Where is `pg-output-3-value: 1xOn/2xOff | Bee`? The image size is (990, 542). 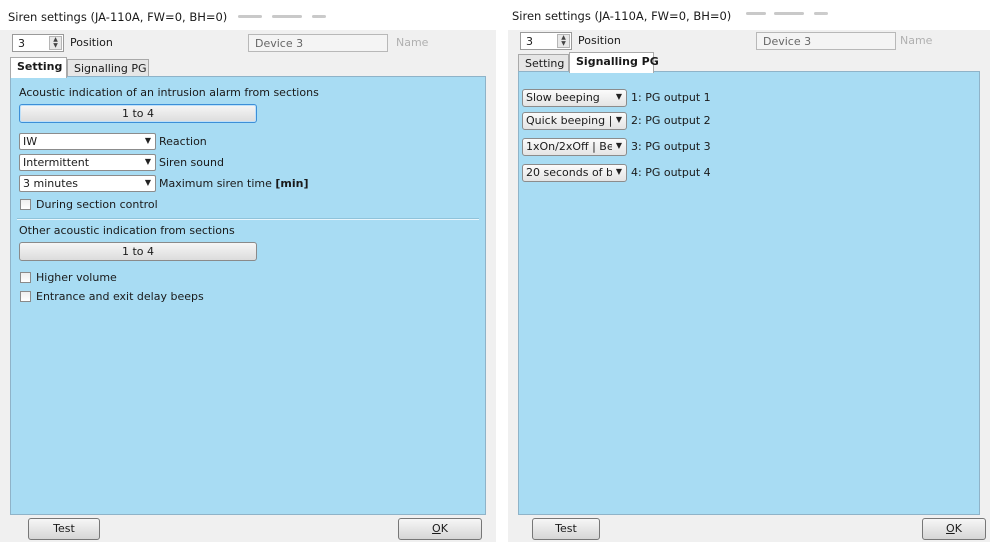
pg-output-3-value: 1xOn/2xOff | Bee is located at coordinates (569, 146).